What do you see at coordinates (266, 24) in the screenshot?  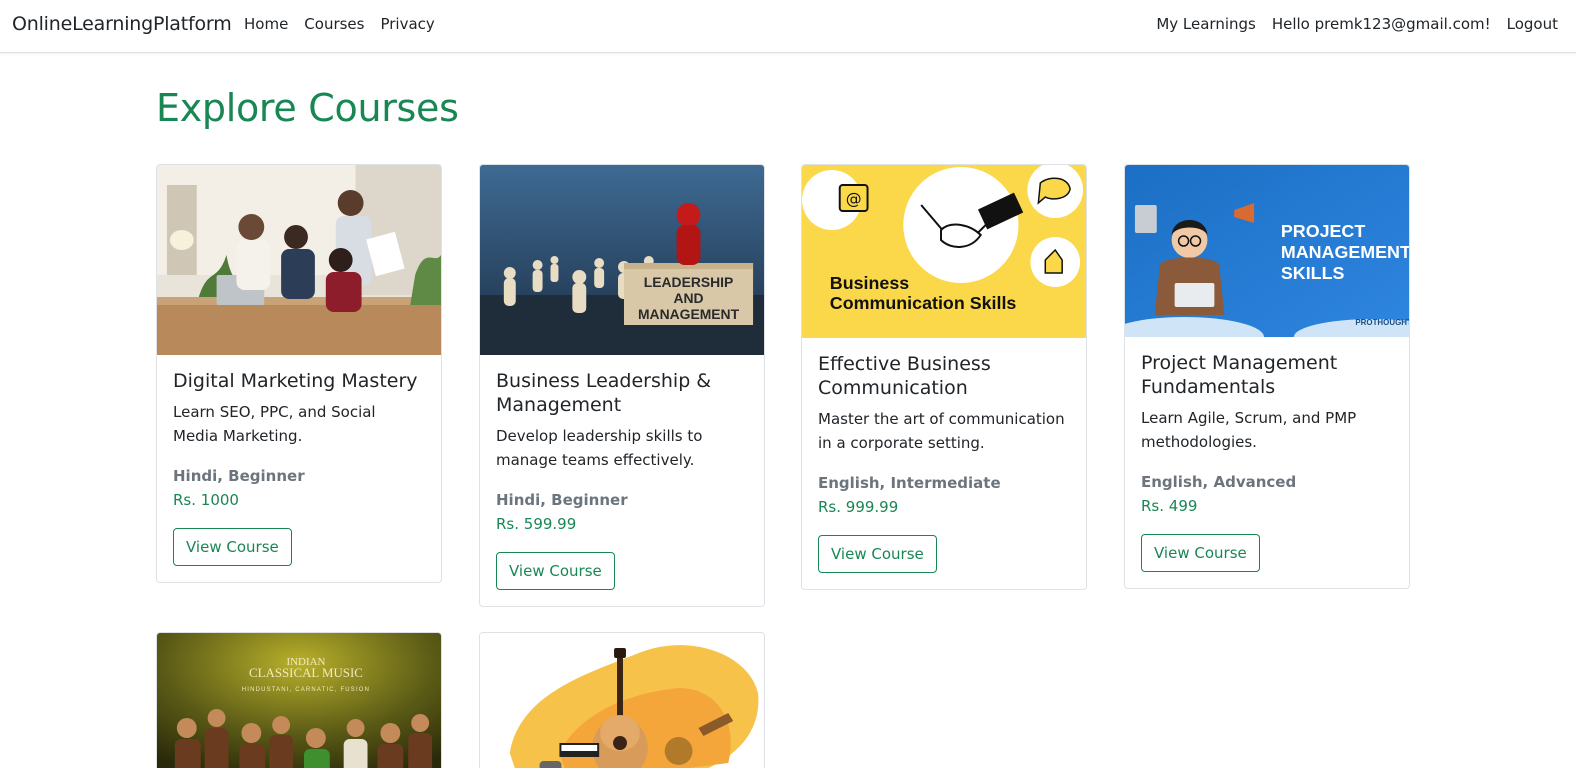 I see `nav-home-link: Home` at bounding box center [266, 24].